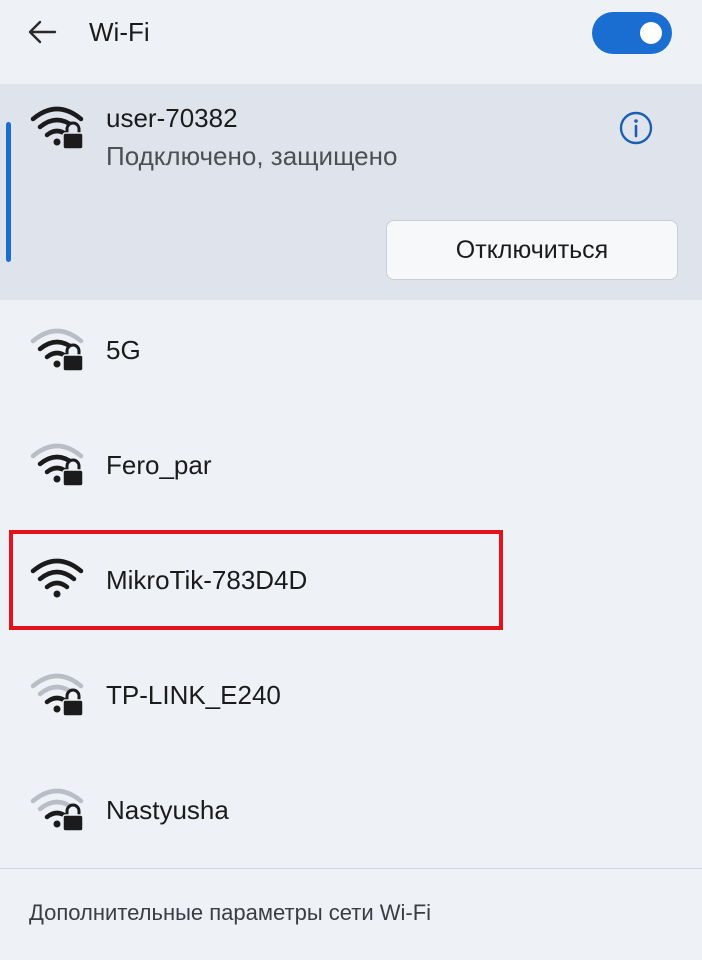 This screenshot has height=960, width=702. What do you see at coordinates (57, 578) in the screenshot?
I see `wifi-open-icon` at bounding box center [57, 578].